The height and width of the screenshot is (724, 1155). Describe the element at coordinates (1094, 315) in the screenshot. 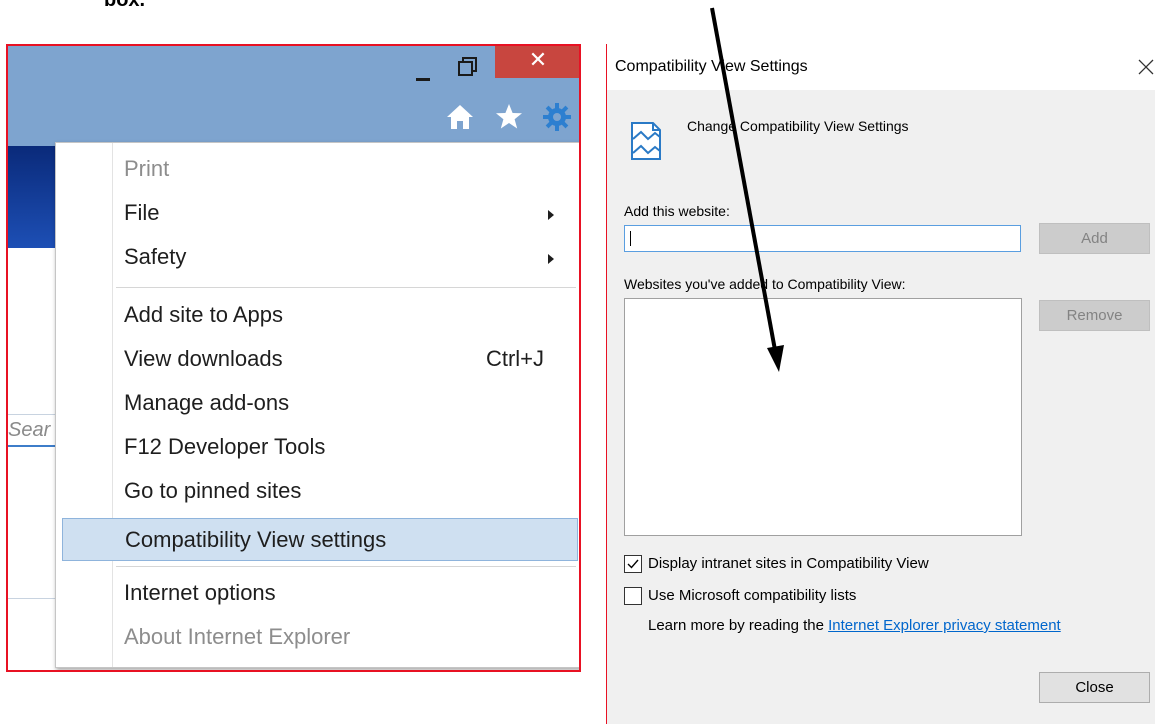

I see `remove-button: Remove` at that location.